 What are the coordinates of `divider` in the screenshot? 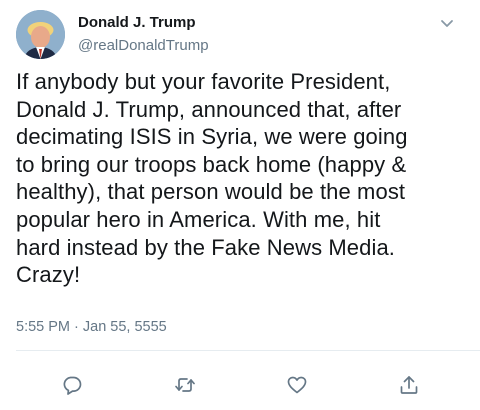 It's located at (248, 350).